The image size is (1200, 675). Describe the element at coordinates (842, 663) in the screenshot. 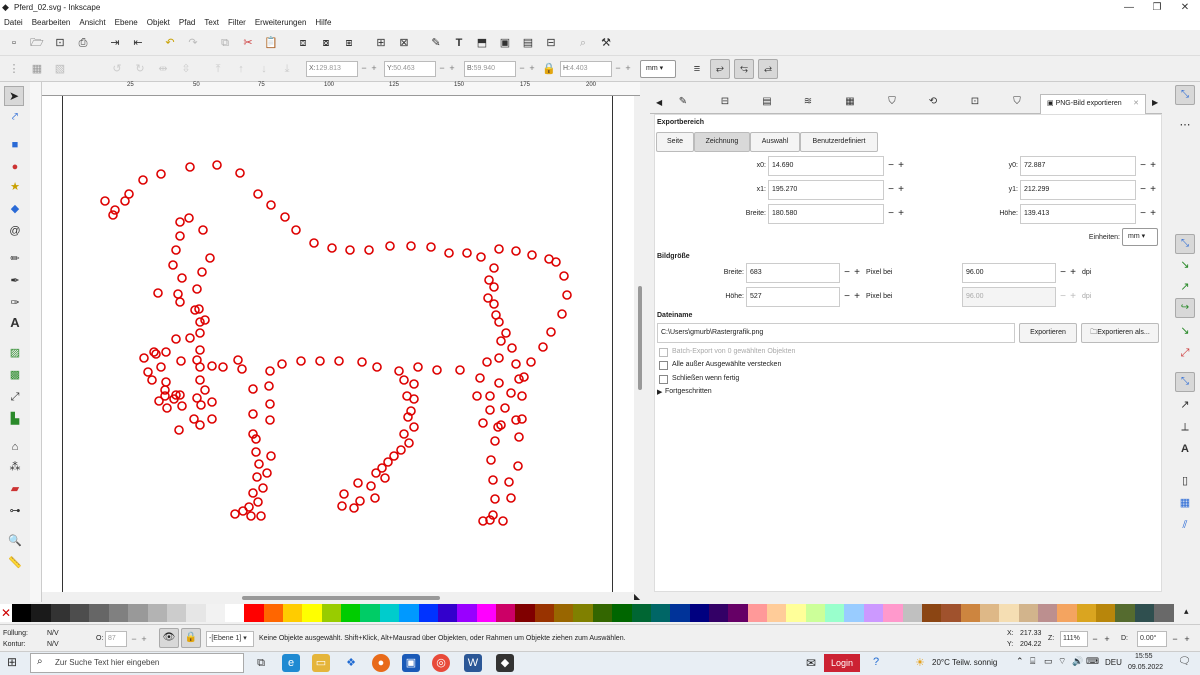

I see `login-button: Login` at that location.